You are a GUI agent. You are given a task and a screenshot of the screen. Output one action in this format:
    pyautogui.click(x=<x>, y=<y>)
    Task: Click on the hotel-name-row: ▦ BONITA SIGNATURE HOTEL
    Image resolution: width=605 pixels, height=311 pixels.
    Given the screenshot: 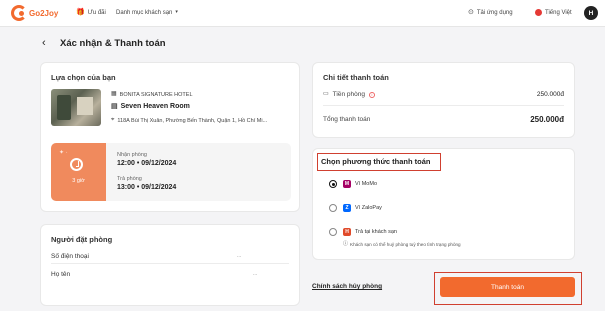 What is the action you would take?
    pyautogui.click(x=152, y=94)
    